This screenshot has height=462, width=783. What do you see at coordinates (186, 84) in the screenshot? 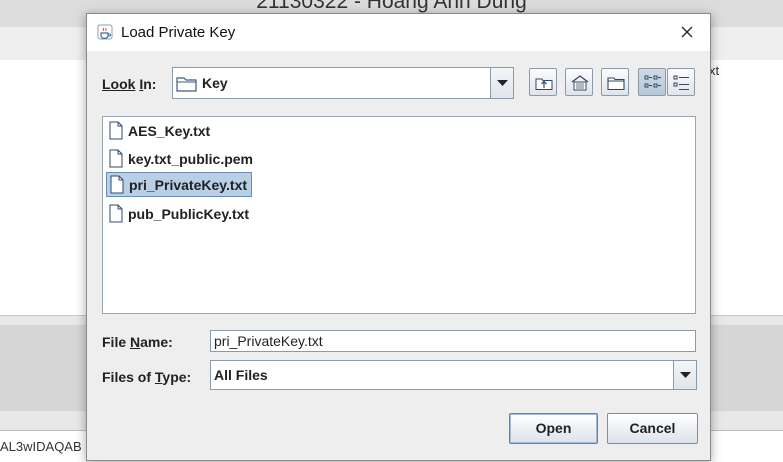
I see `folder-icon` at bounding box center [186, 84].